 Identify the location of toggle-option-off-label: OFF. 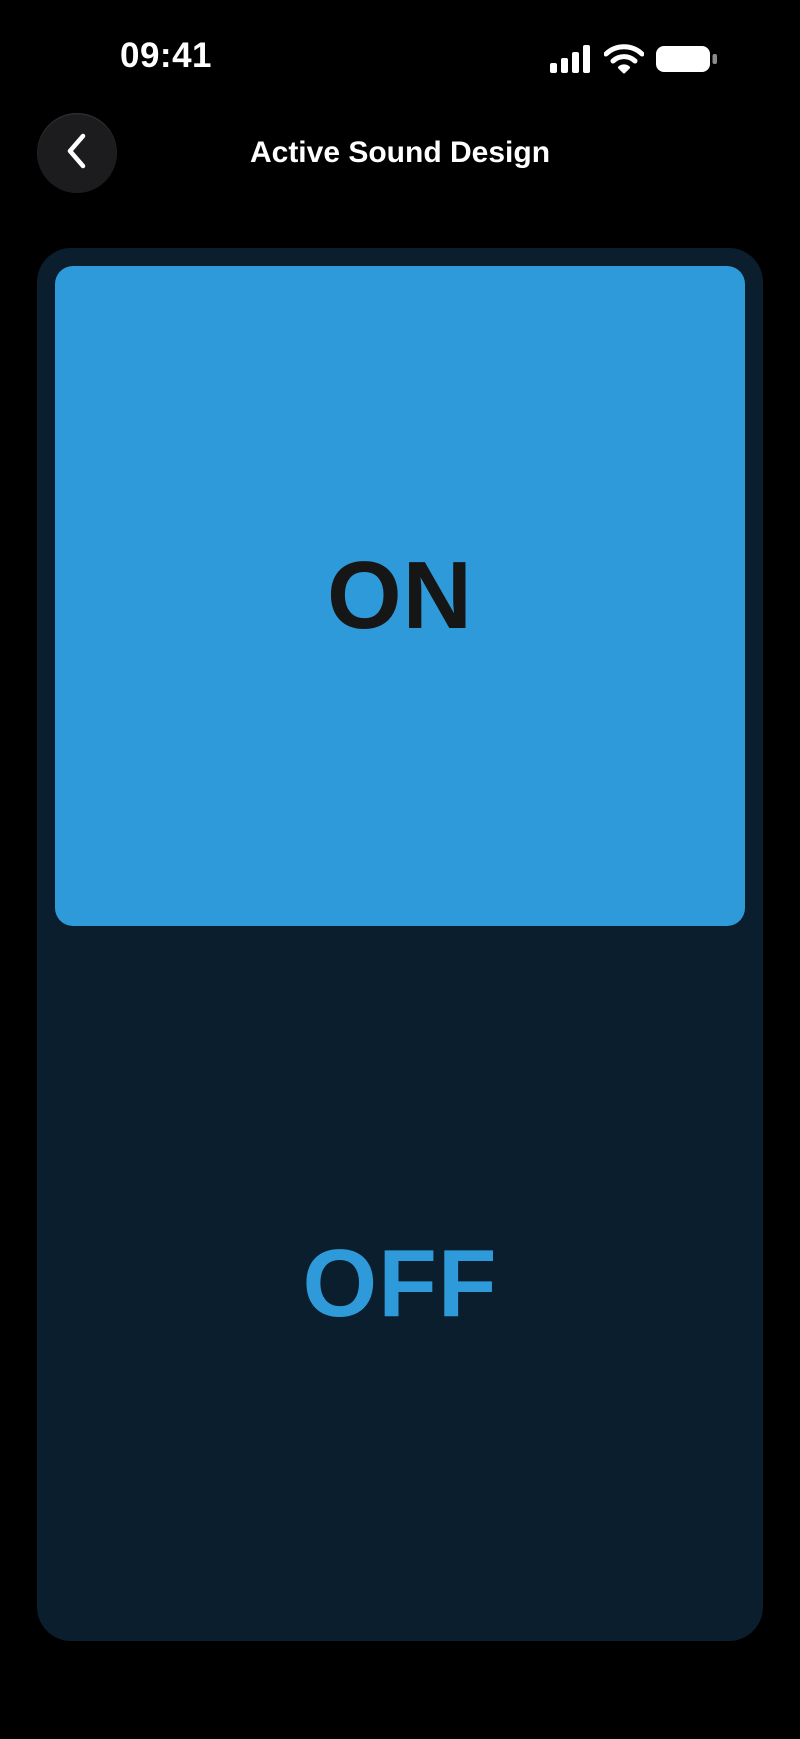
(400, 1283).